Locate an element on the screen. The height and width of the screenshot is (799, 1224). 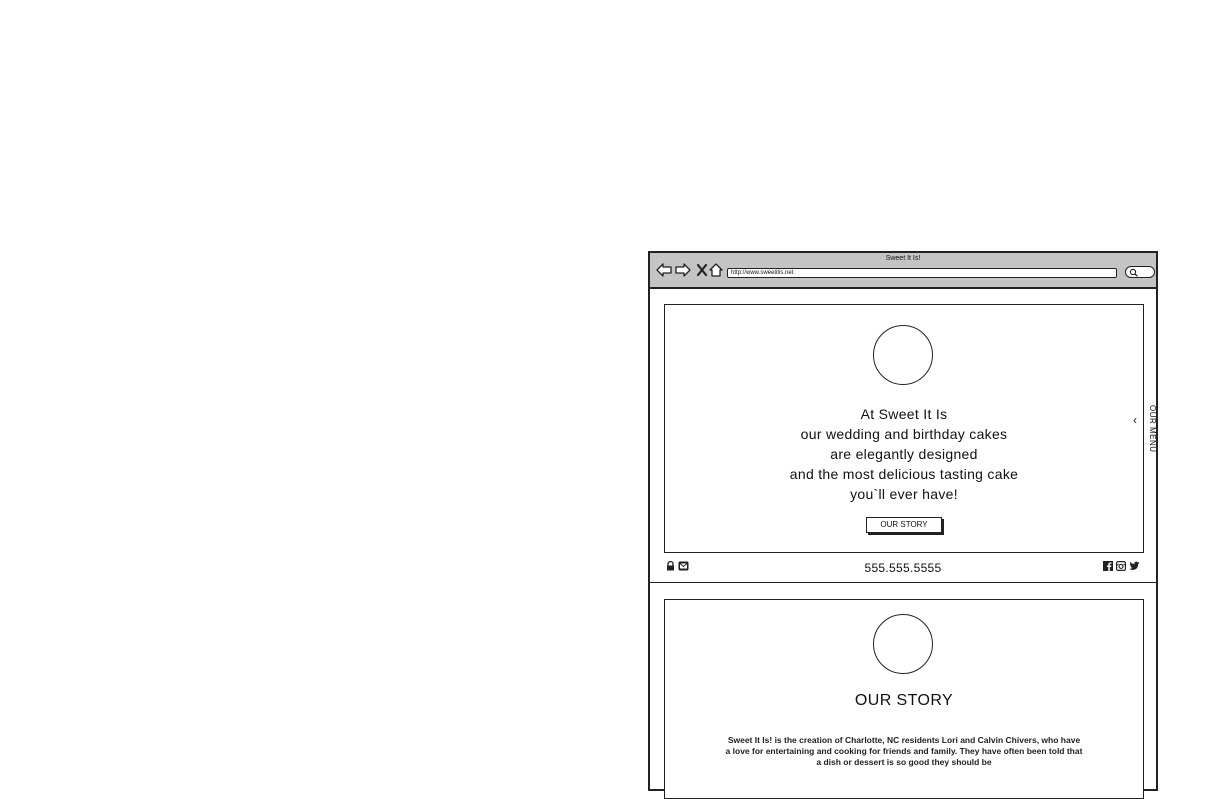
contact-bar: 555.555.5555 is located at coordinates (903, 568).